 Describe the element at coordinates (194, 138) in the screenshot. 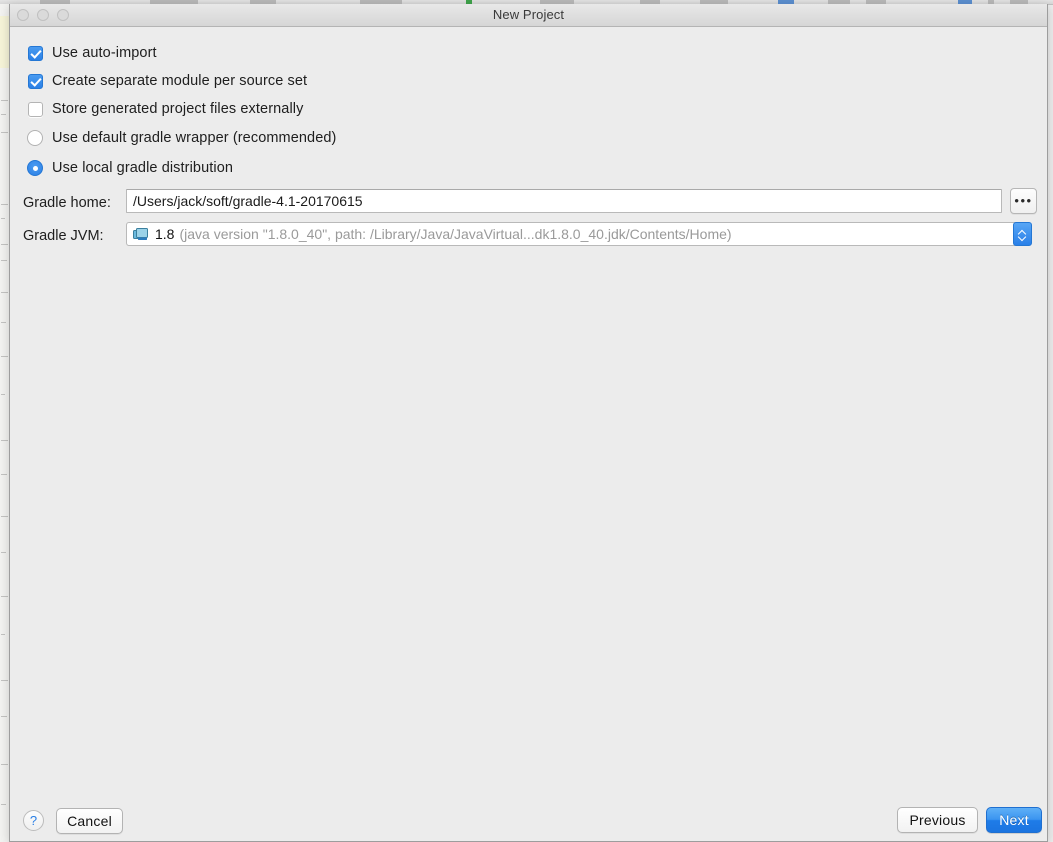

I see `option-label: Use default gradle wrapper (recommended)` at that location.